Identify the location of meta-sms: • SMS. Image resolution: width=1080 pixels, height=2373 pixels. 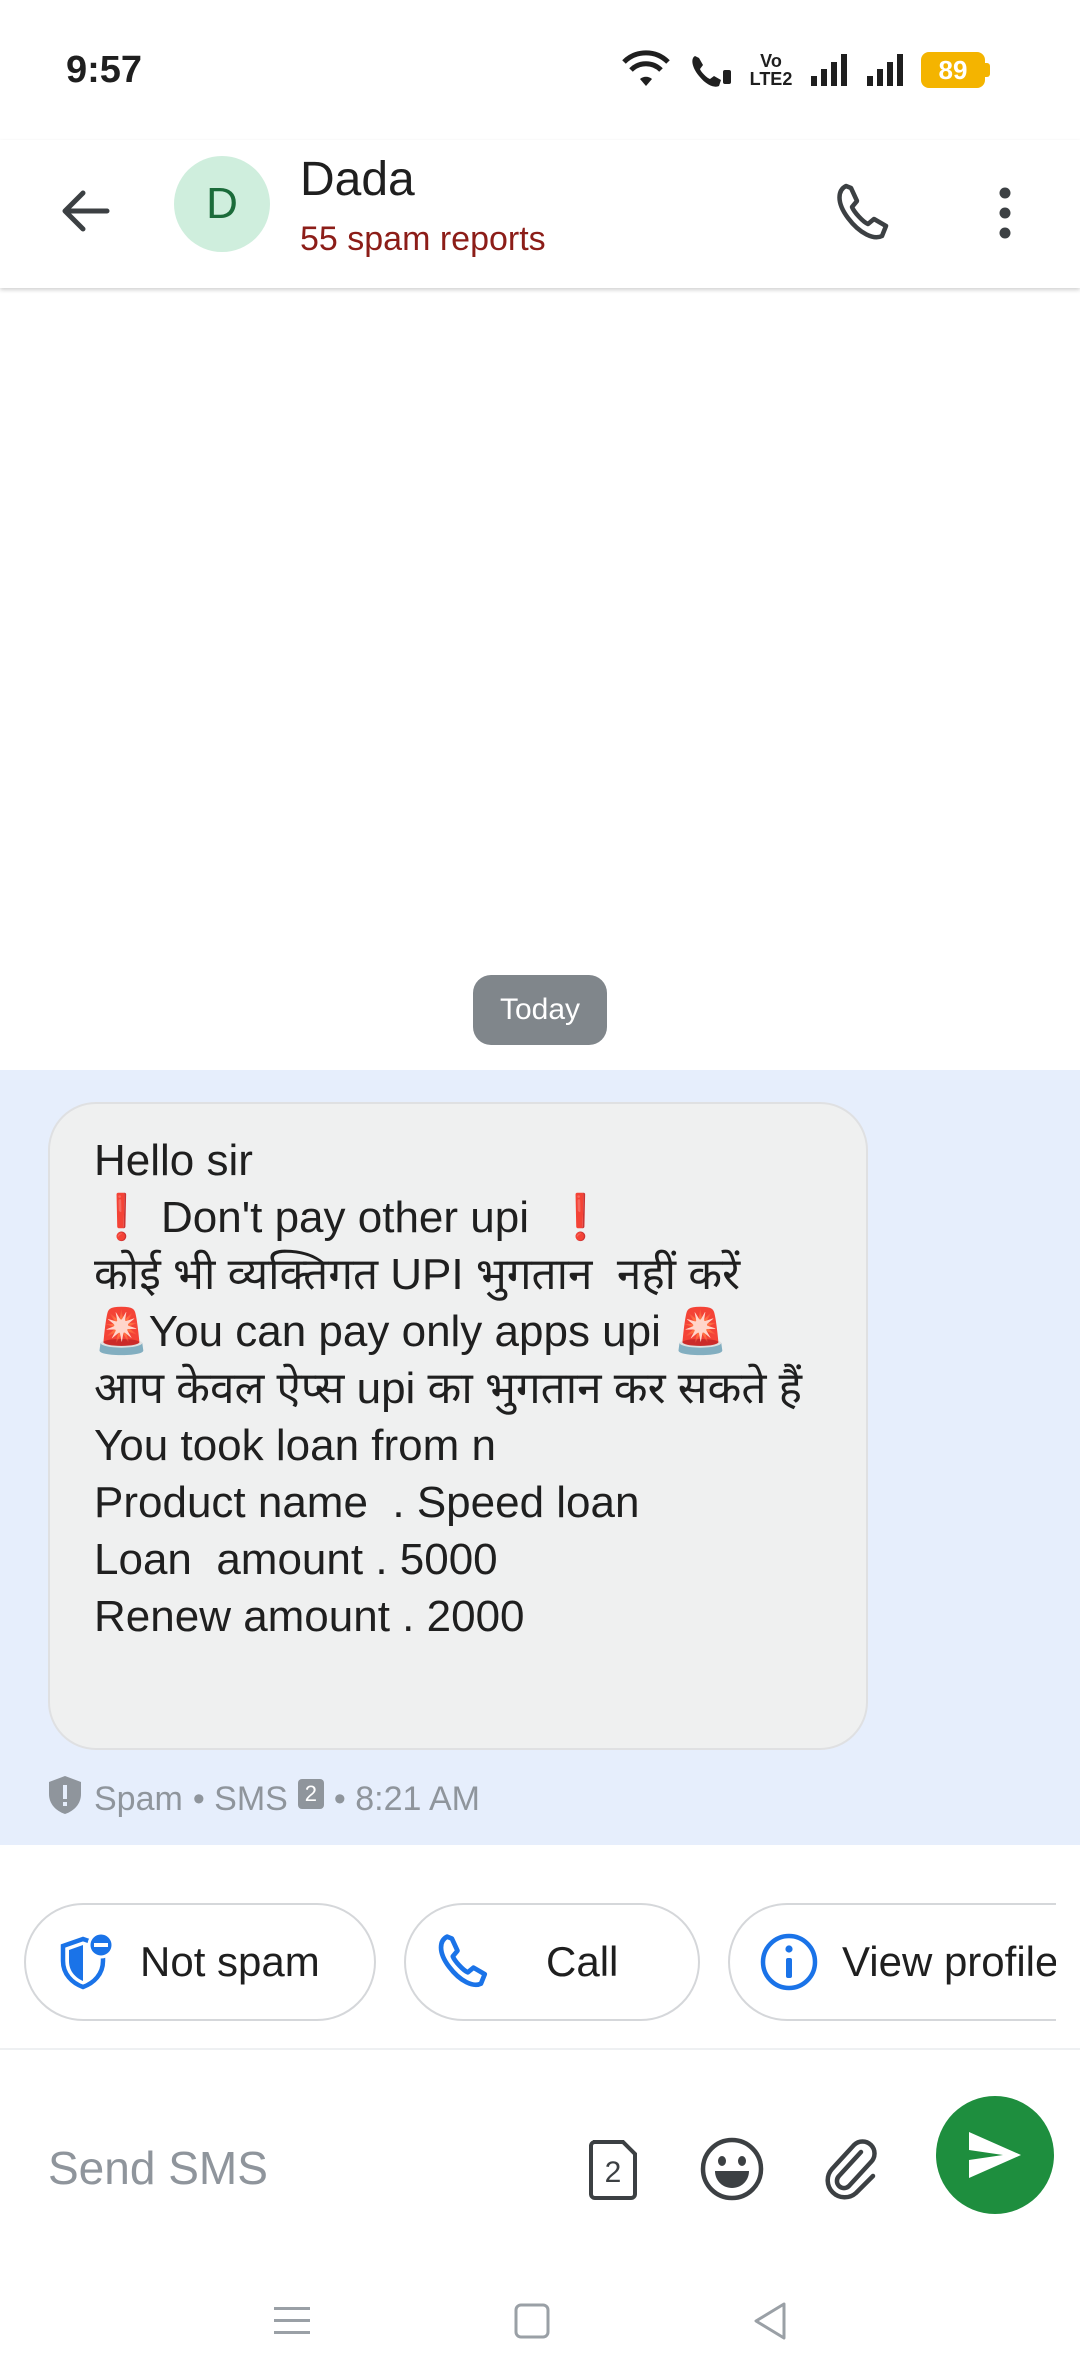
(240, 1798).